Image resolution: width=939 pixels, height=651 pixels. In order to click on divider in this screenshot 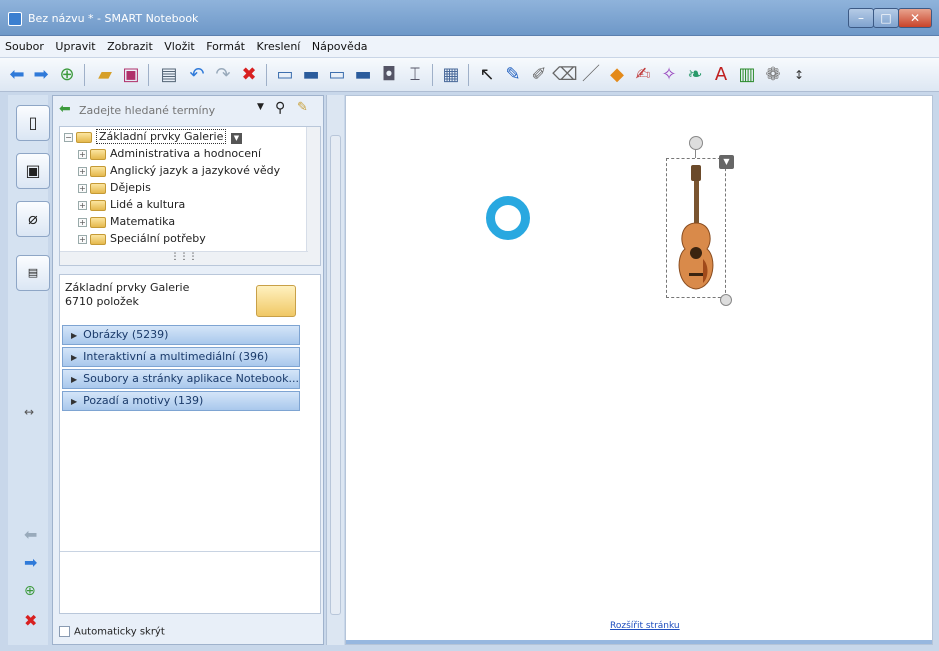, I will do `click(190, 551)`.